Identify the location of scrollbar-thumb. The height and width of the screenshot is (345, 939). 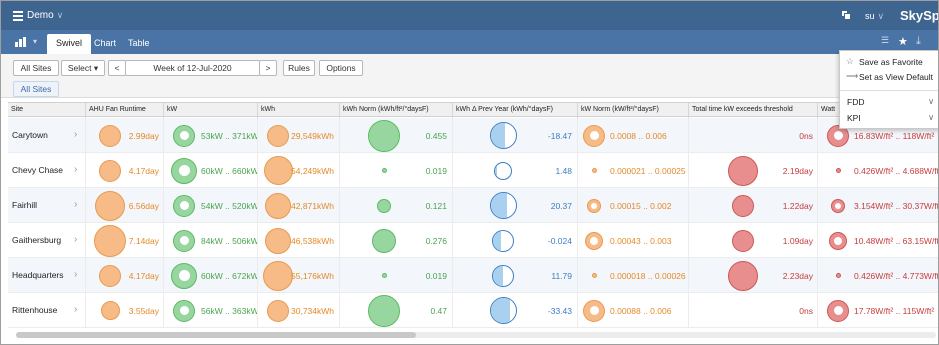
(216, 335).